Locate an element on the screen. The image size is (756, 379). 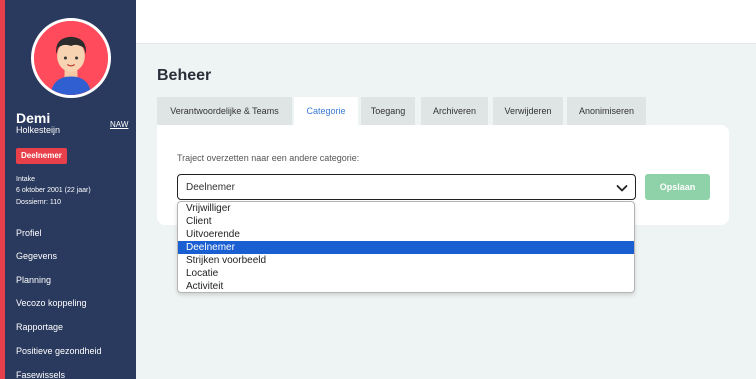
nav-item-positieve-gezondheid: Positieve gezondheid is located at coordinates (59, 351).